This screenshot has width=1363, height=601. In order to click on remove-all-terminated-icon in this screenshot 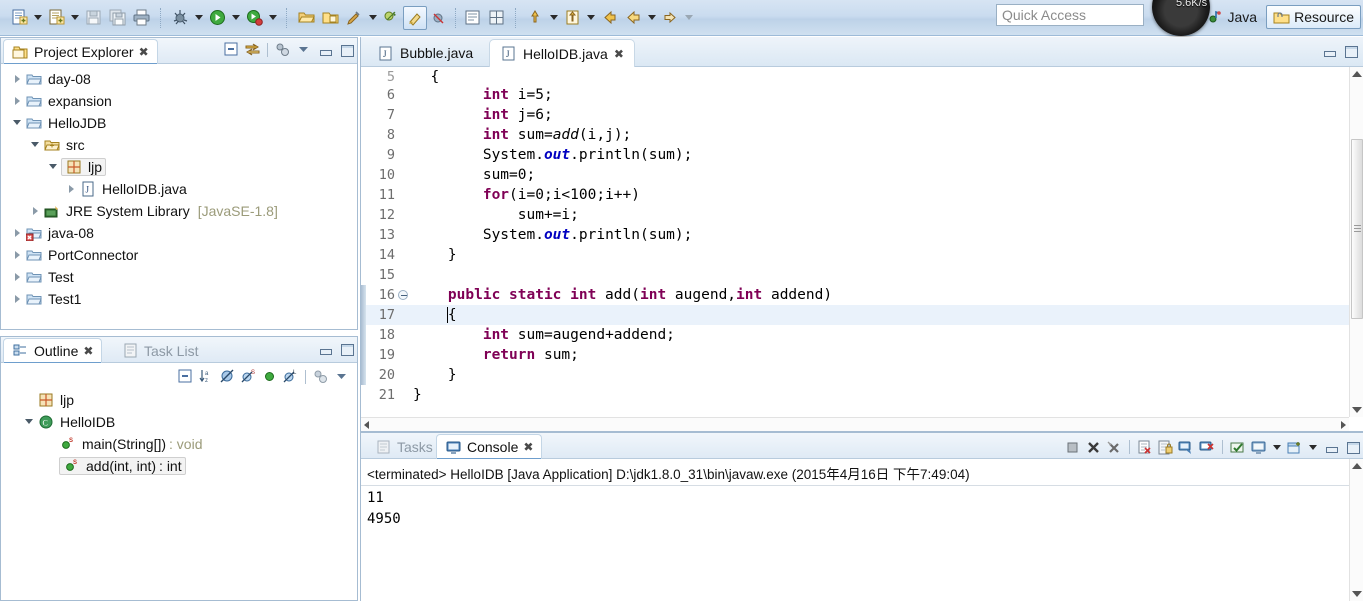, I will do `click(1114, 447)`.